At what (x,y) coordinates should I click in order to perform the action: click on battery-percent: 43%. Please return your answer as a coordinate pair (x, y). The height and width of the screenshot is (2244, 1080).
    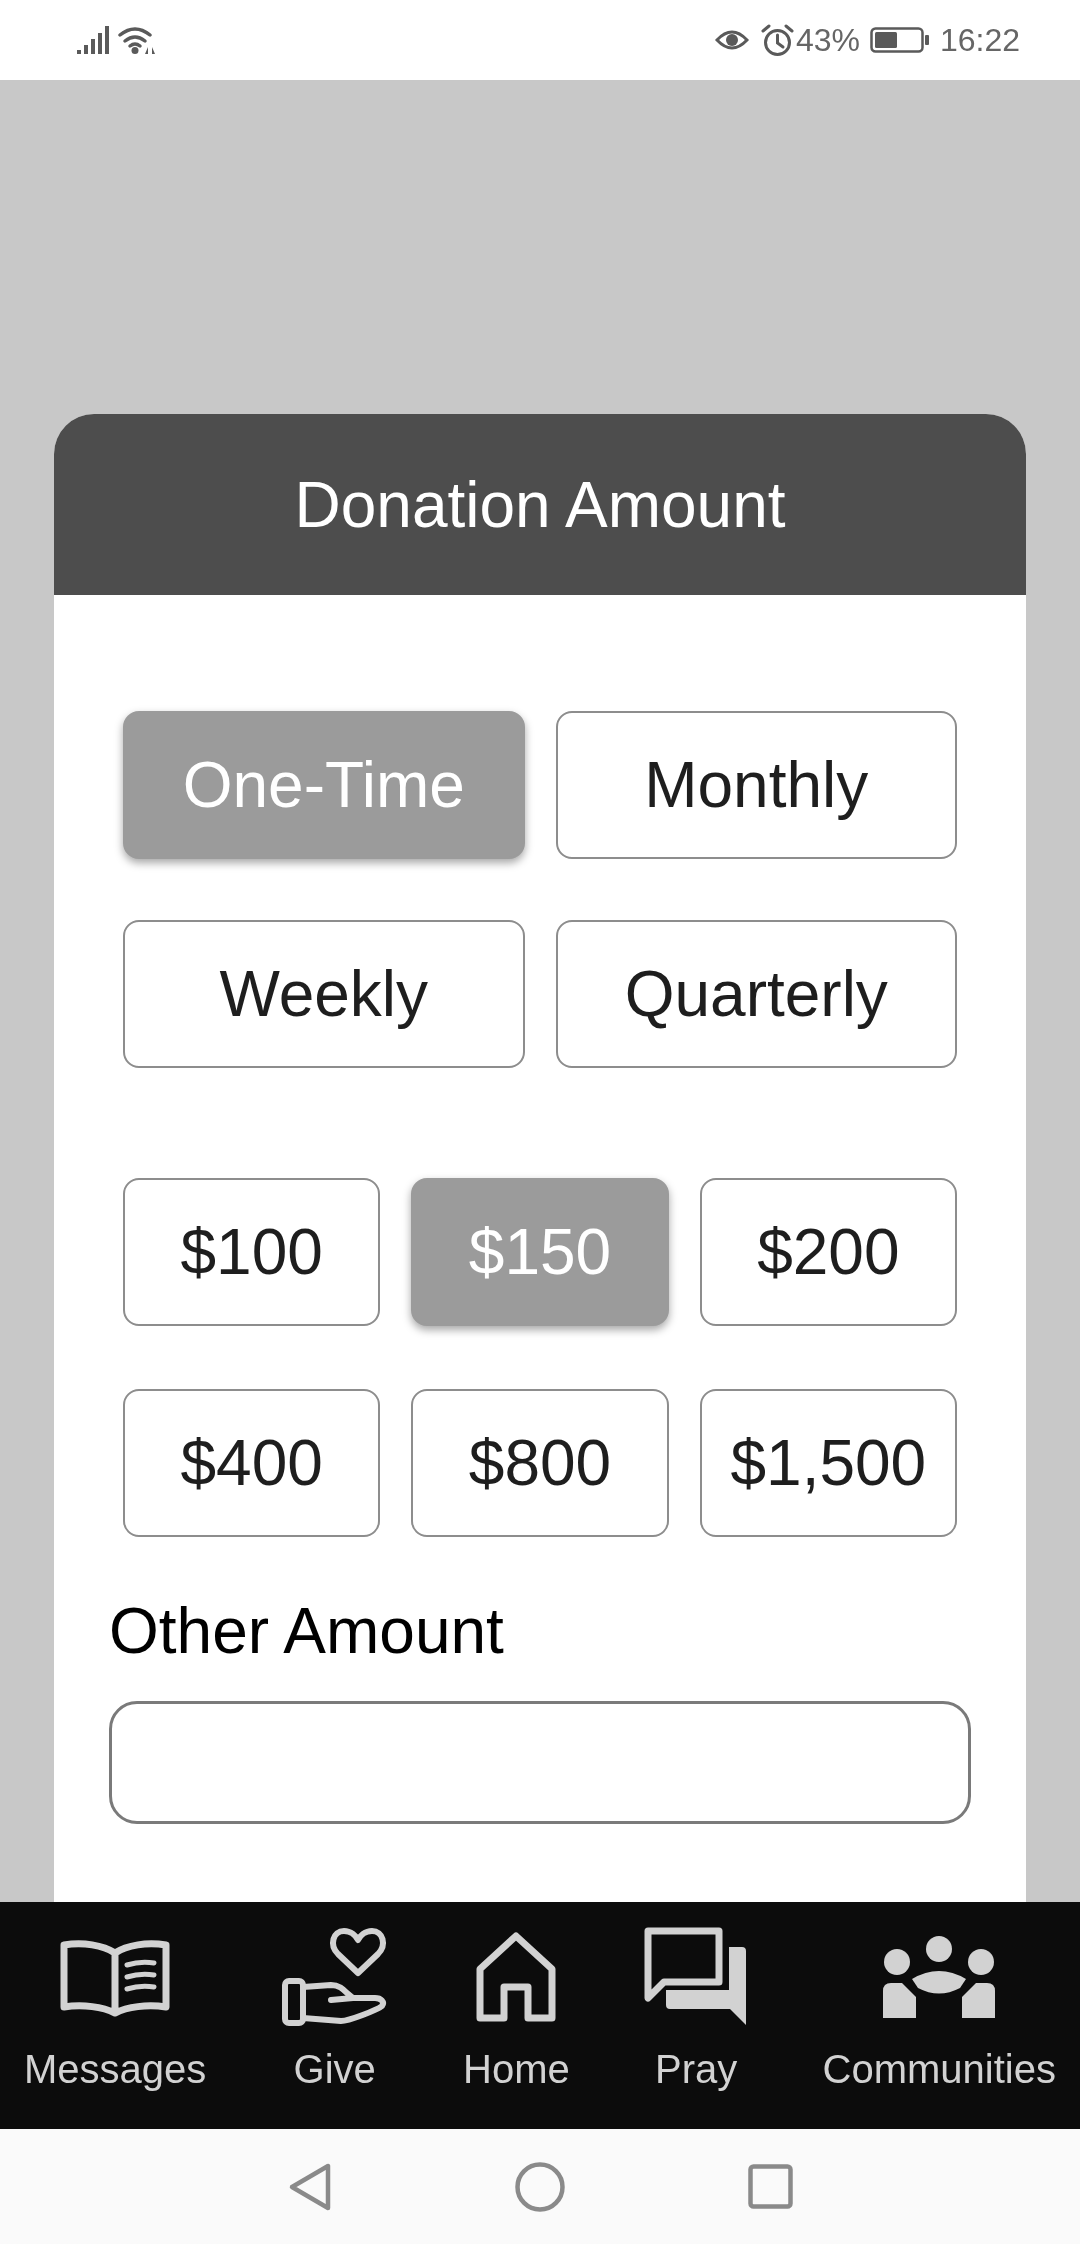
    Looking at the image, I should click on (827, 40).